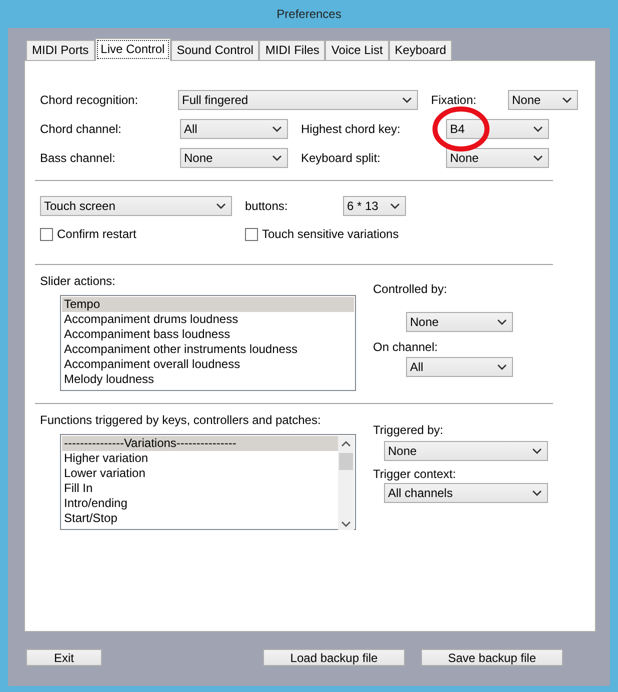  What do you see at coordinates (208, 379) in the screenshot?
I see `list-item: Melody loudness` at bounding box center [208, 379].